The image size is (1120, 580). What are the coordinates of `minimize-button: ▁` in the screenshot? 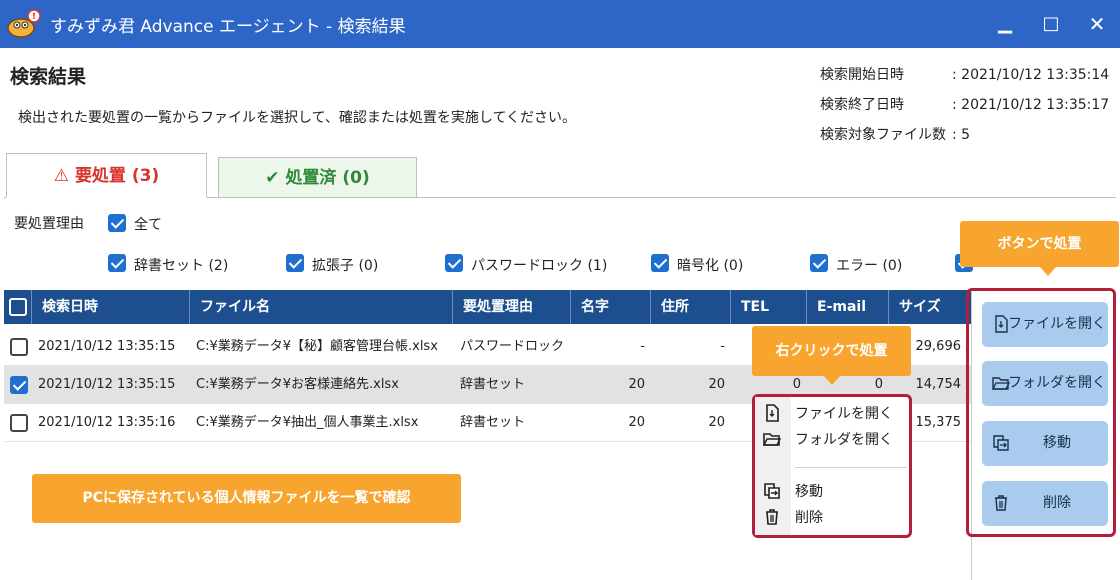 It's located at (1005, 24).